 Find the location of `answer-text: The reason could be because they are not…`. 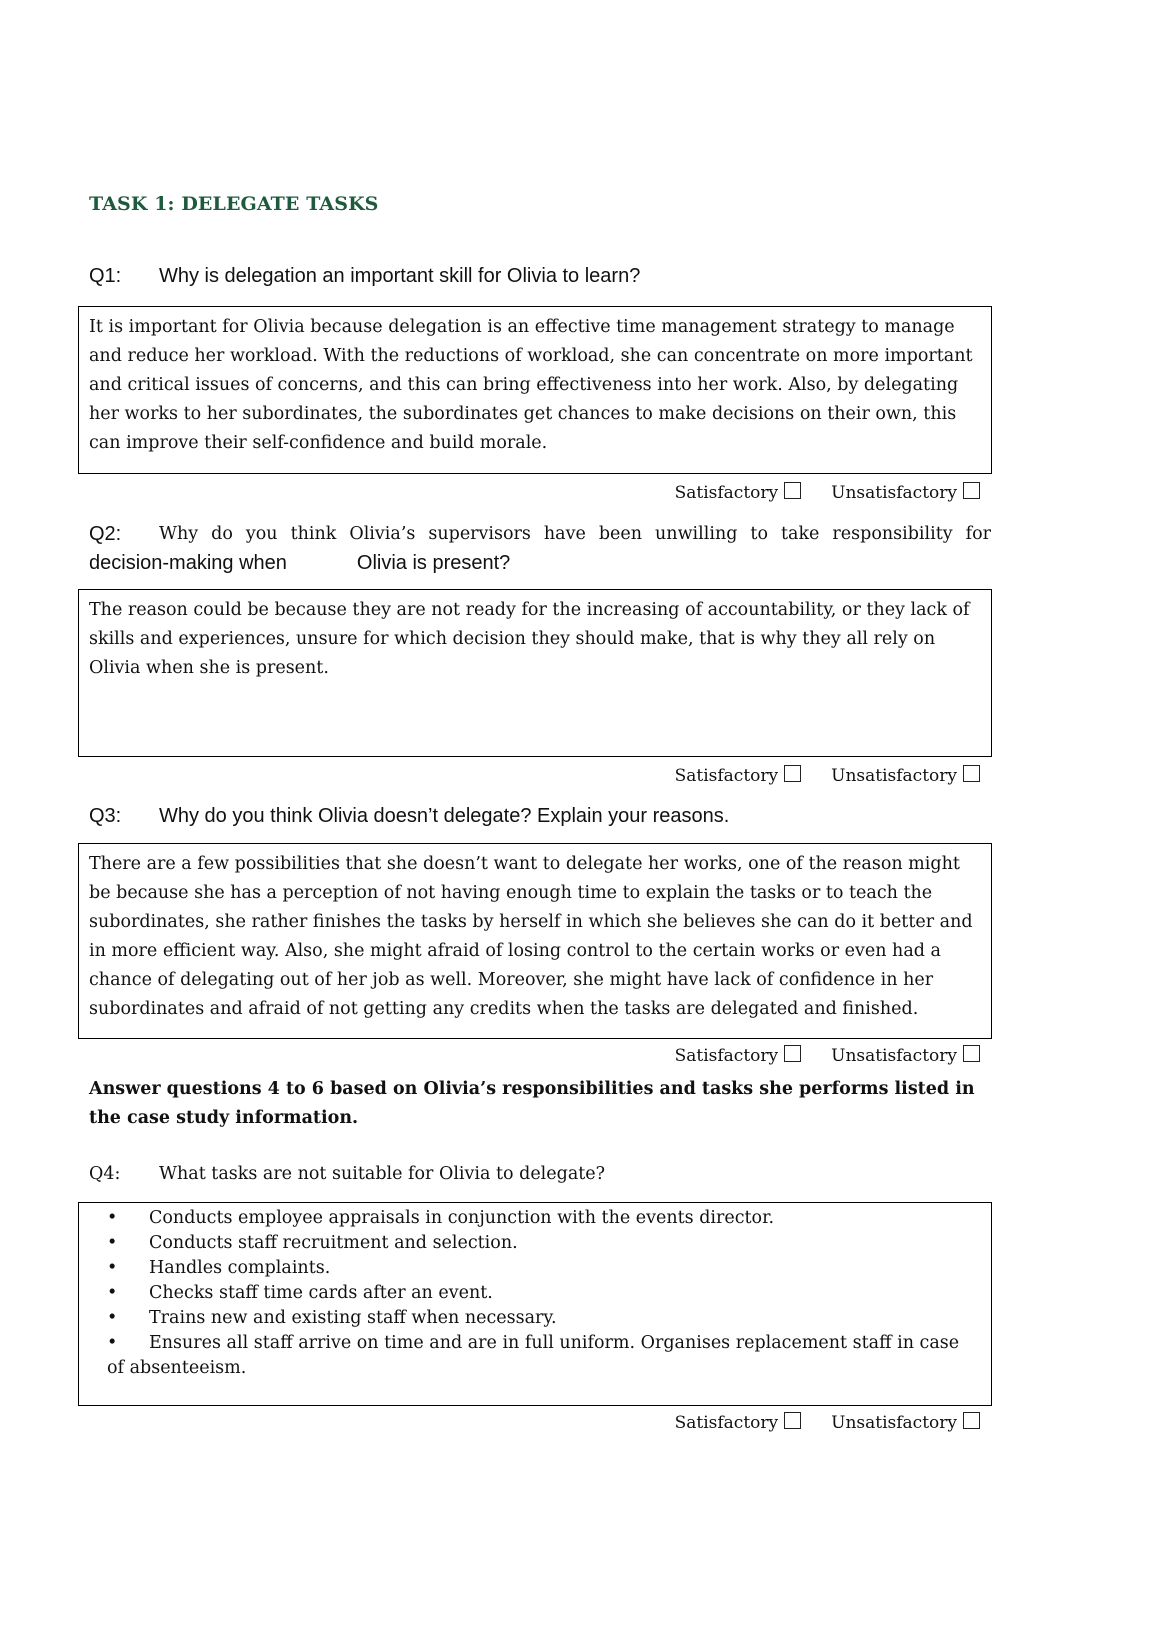

answer-text: The reason could be because they are not… is located at coordinates (529, 639).